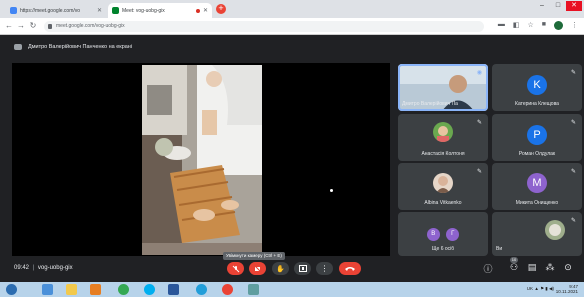 This screenshot has height=297, width=584. I want to click on tab-title: https://meet.google.com/vo, so click(50, 10).